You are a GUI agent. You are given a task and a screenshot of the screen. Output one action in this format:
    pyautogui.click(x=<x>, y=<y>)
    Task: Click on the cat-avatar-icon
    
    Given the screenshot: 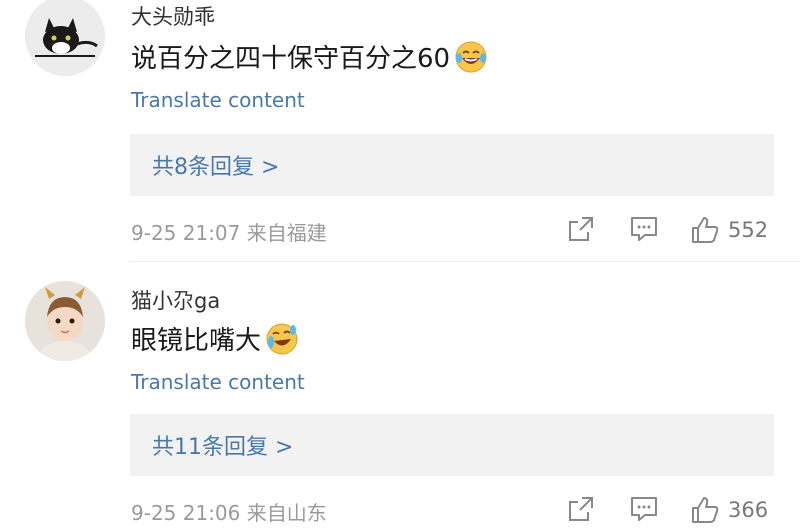 What is the action you would take?
    pyautogui.click(x=65, y=38)
    